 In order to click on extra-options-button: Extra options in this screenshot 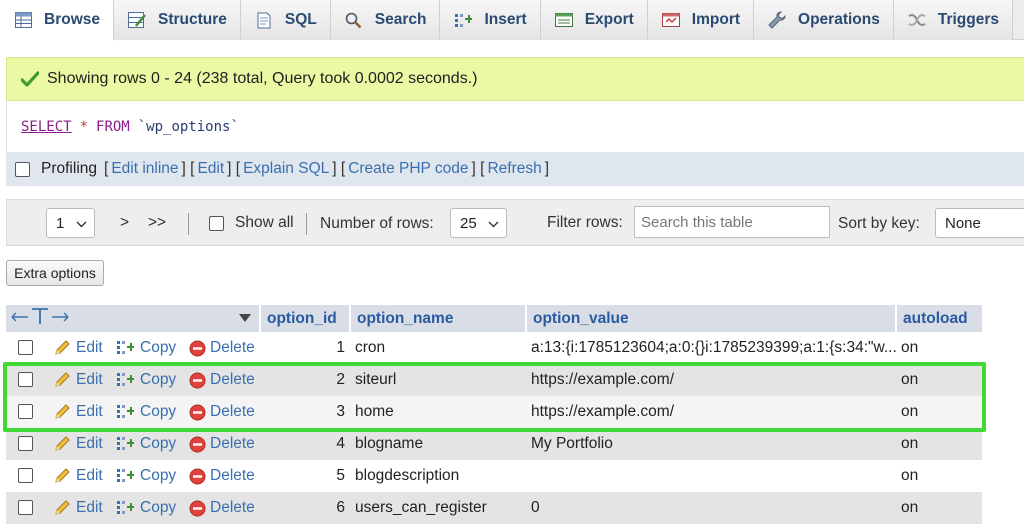, I will do `click(55, 273)`.